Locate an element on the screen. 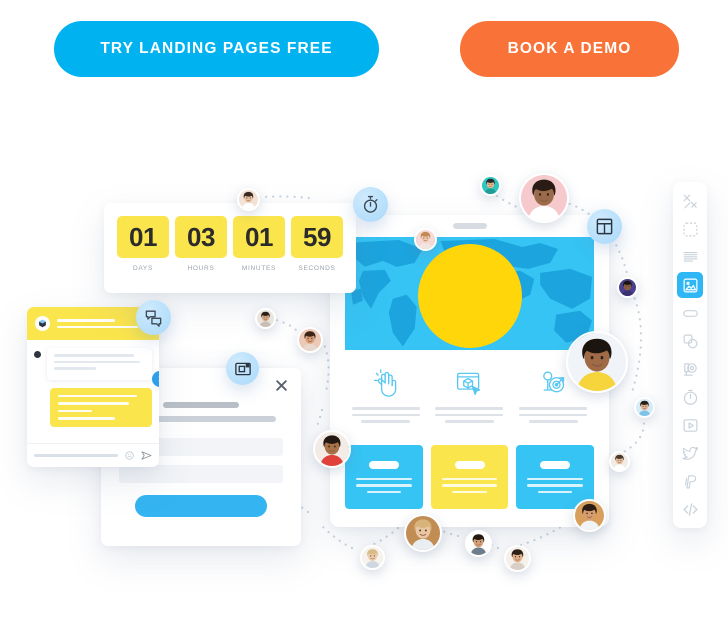  countdown-value-hours: 03 is located at coordinates (201, 237).